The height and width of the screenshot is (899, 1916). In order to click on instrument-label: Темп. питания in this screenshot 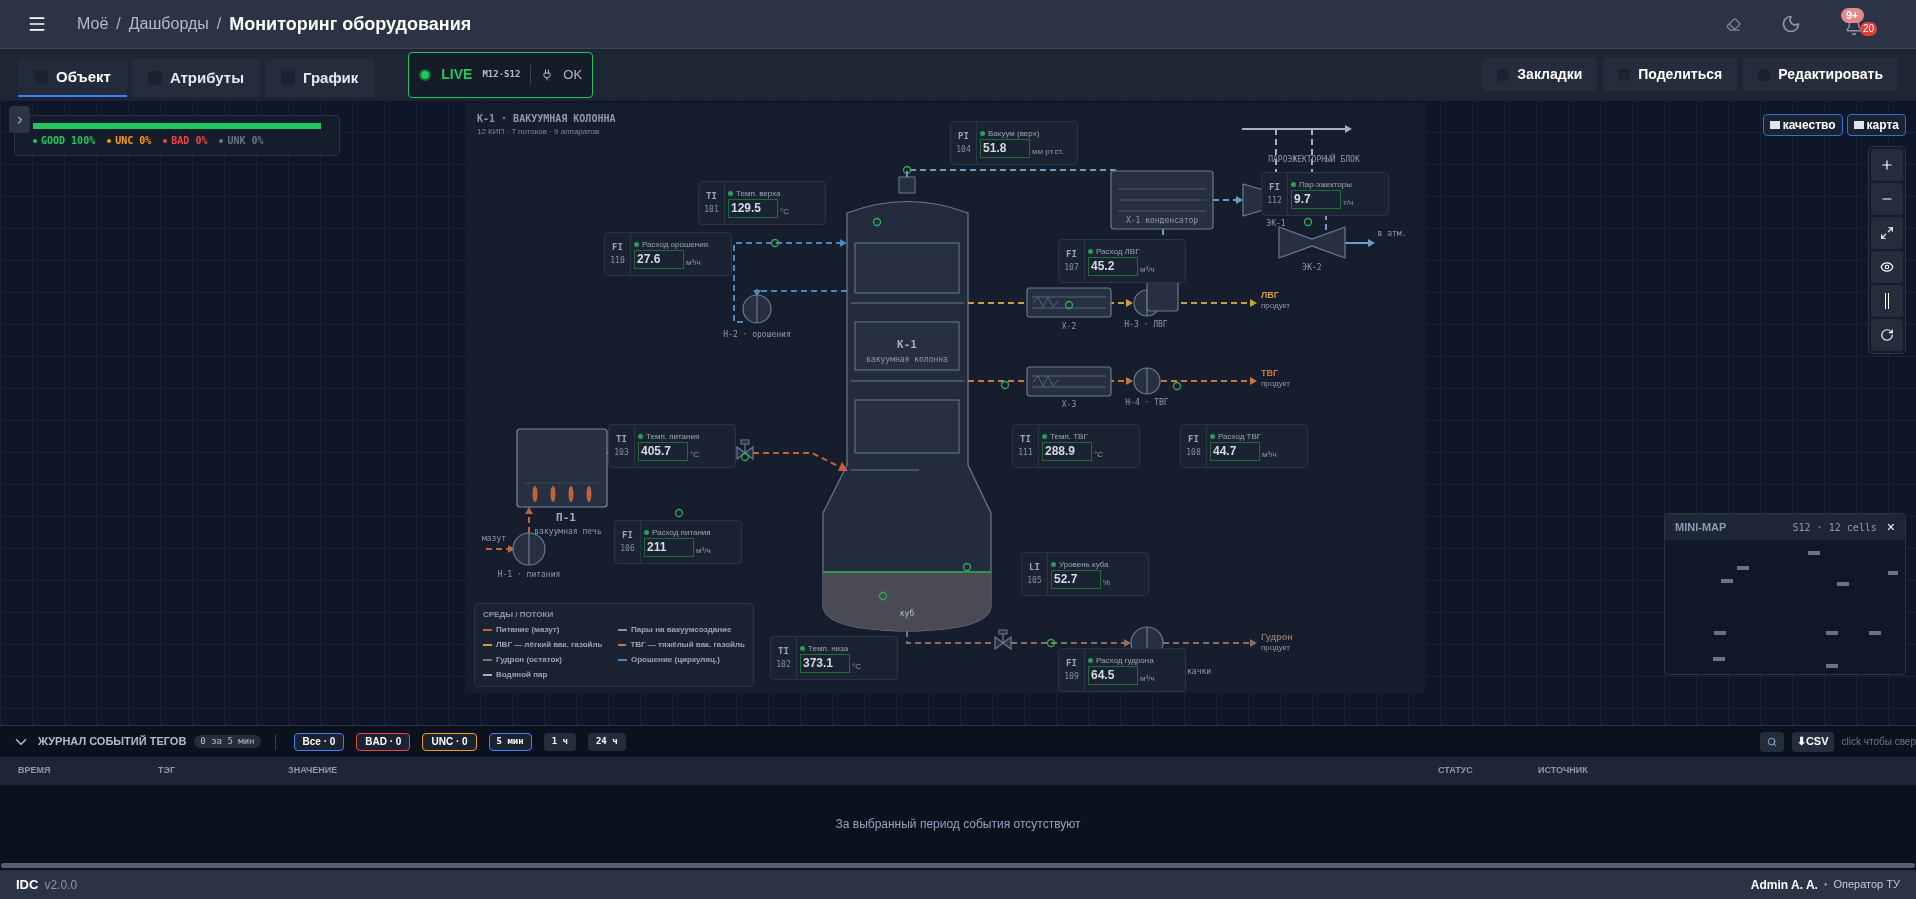, I will do `click(673, 436)`.